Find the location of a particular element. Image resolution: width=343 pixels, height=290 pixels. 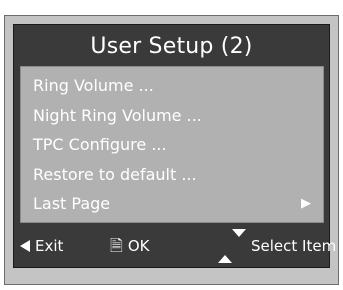

left-triangle-icon is located at coordinates (25, 246).